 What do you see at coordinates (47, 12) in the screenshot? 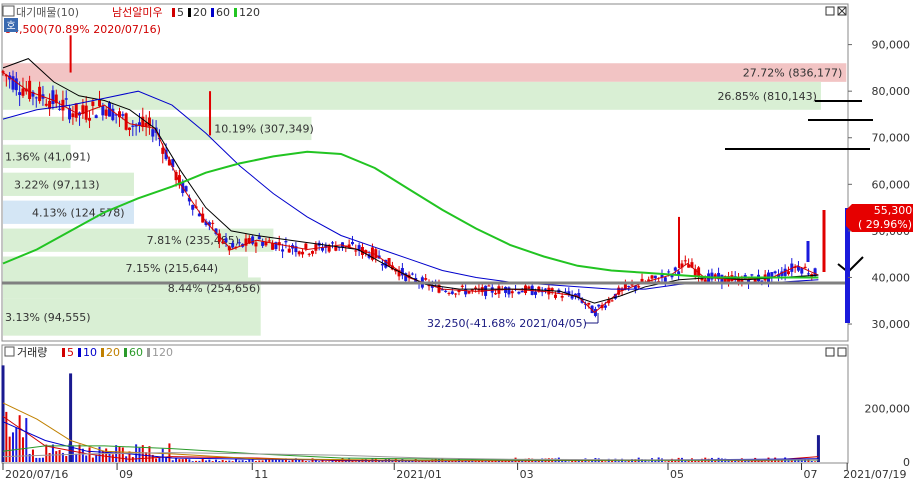
I see `price-legend-title: 대기매물(10)` at bounding box center [47, 12].